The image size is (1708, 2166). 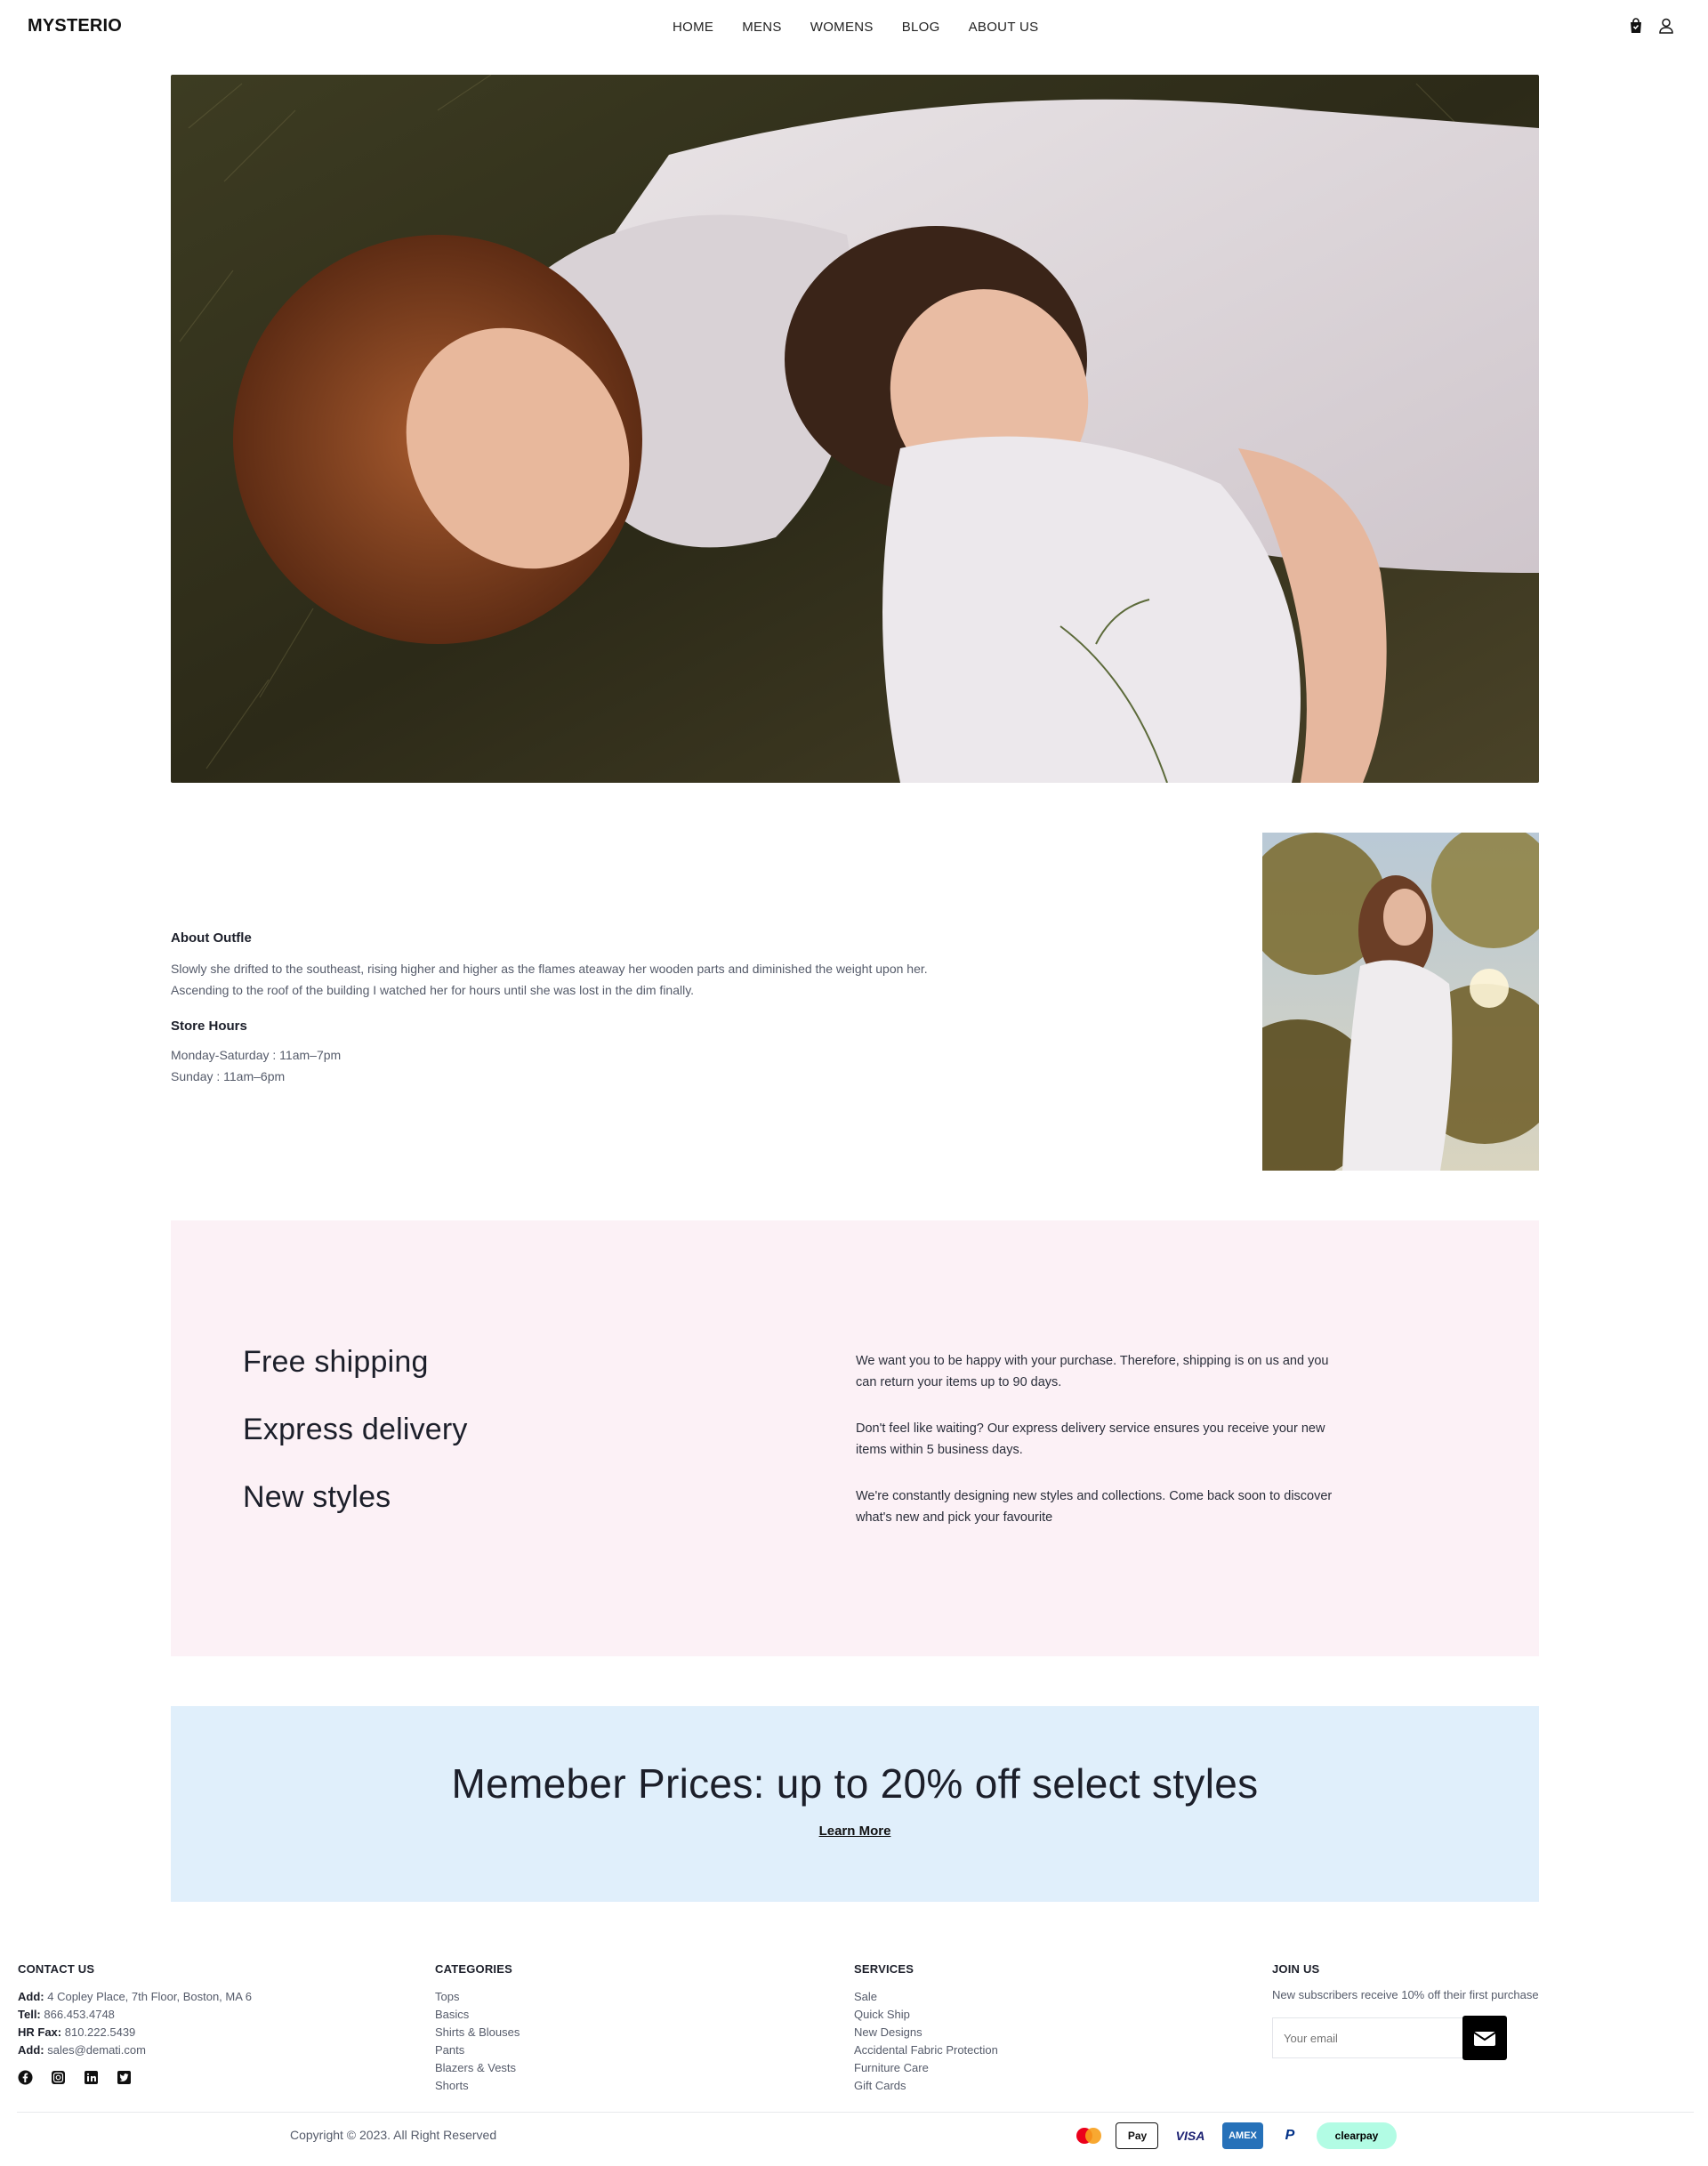 I want to click on service-link: New Designs, so click(x=926, y=2032).